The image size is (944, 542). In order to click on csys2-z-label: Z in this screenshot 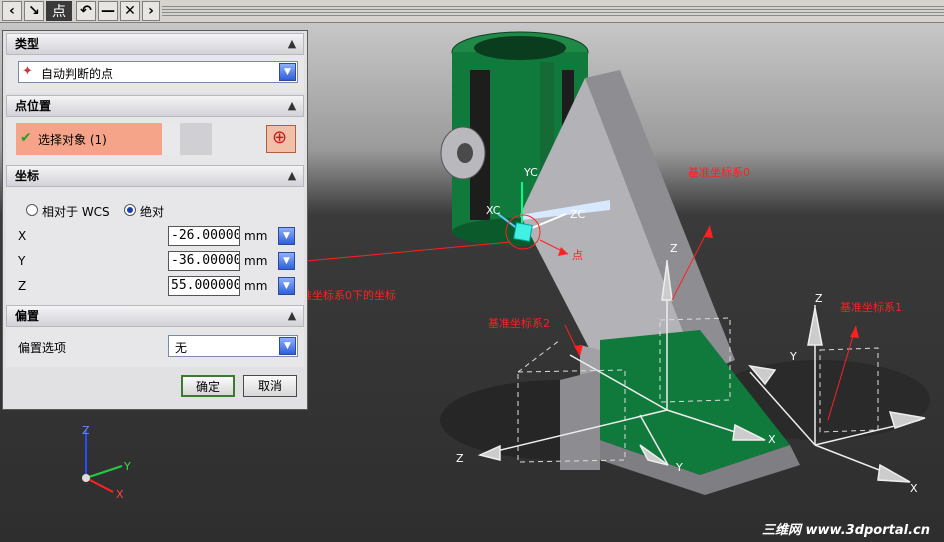, I will do `click(460, 458)`.